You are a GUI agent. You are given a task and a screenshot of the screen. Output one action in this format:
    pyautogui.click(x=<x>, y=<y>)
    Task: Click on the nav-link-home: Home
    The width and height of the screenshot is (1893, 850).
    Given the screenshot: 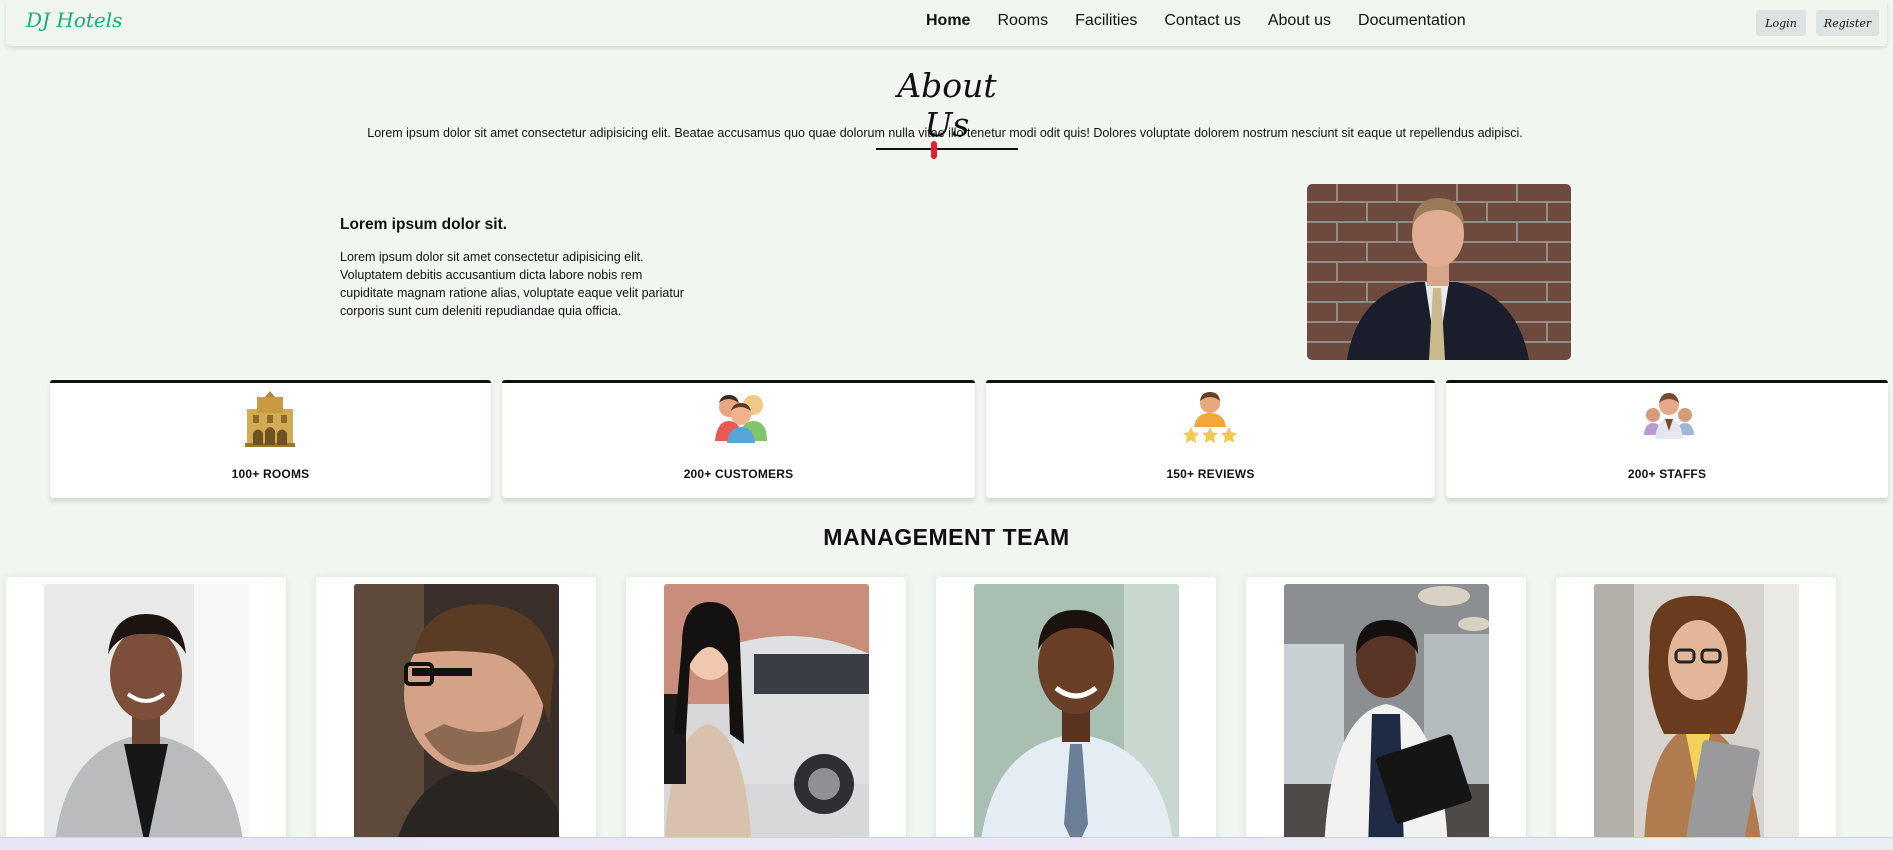 What is the action you would take?
    pyautogui.click(x=948, y=21)
    